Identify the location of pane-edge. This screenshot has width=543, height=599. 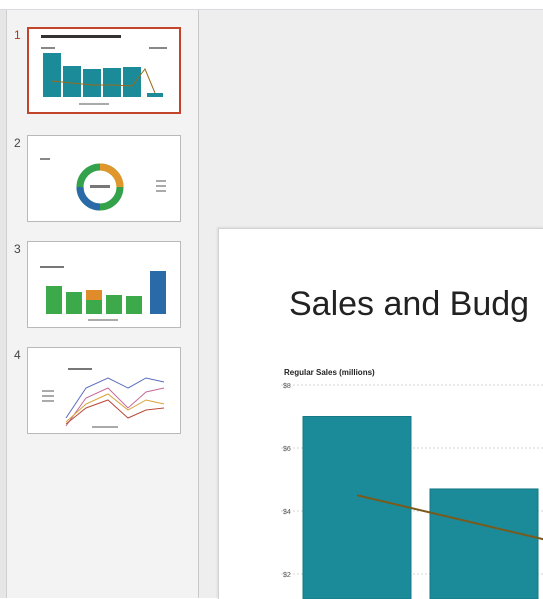
(3, 304).